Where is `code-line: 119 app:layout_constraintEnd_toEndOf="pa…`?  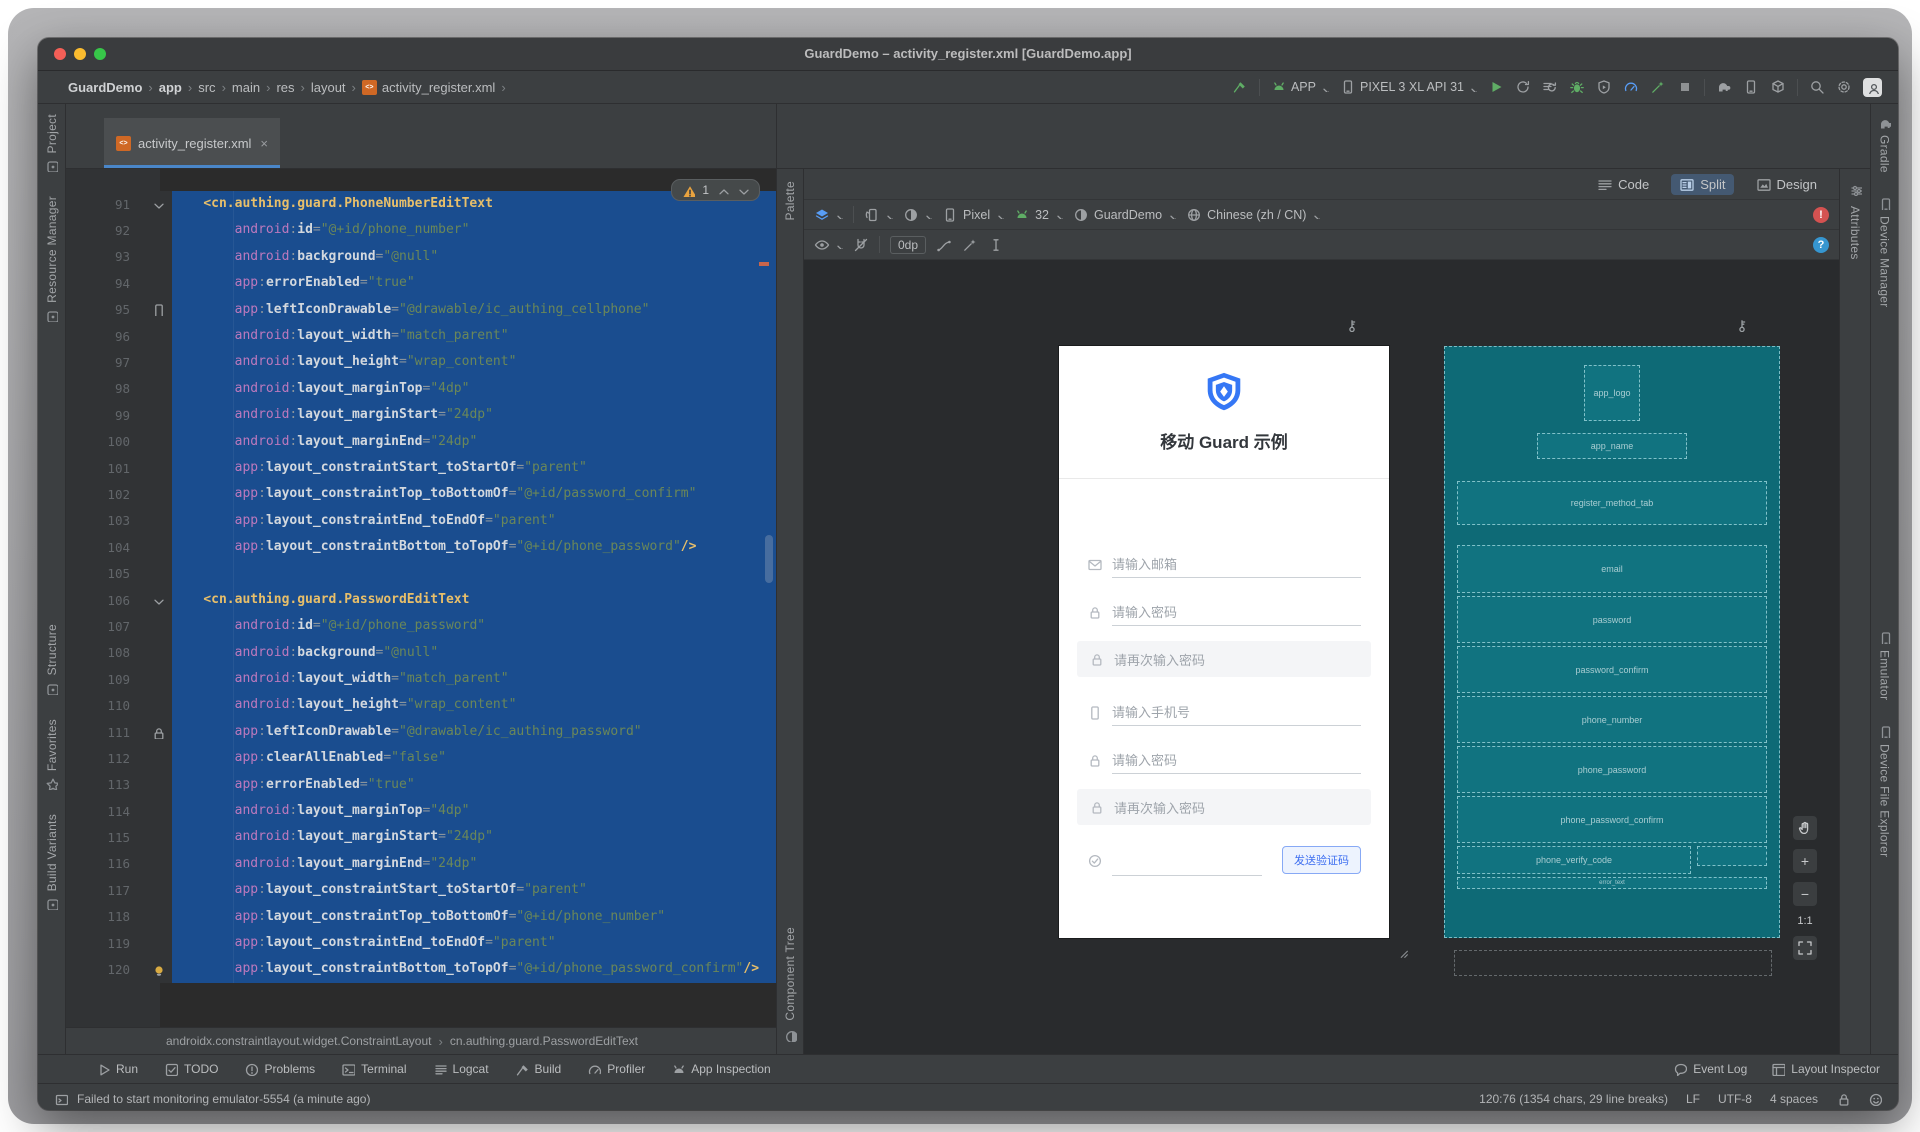 code-line: 119 app:layout_constraintEnd_toEndOf="pa… is located at coordinates (421, 943).